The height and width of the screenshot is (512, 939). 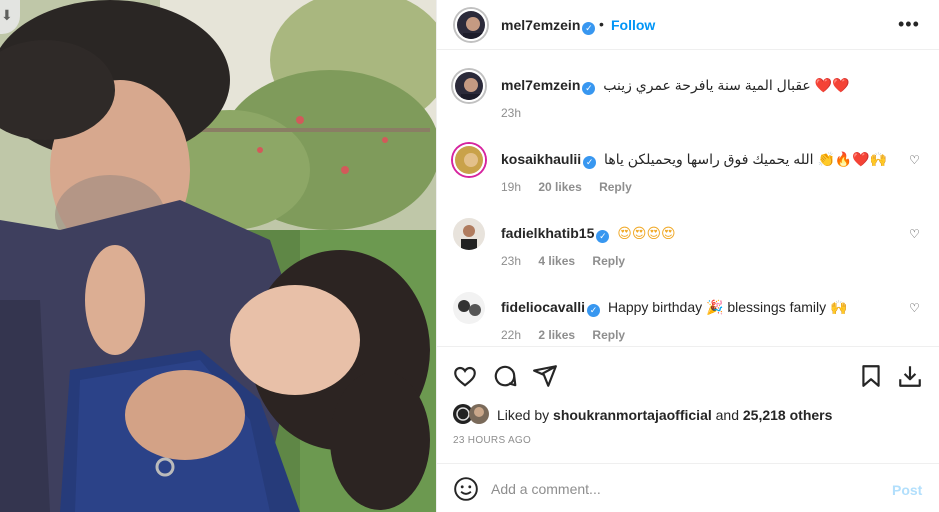 I want to click on comment-username: fadielkhatib15 ✓, so click(x=555, y=234).